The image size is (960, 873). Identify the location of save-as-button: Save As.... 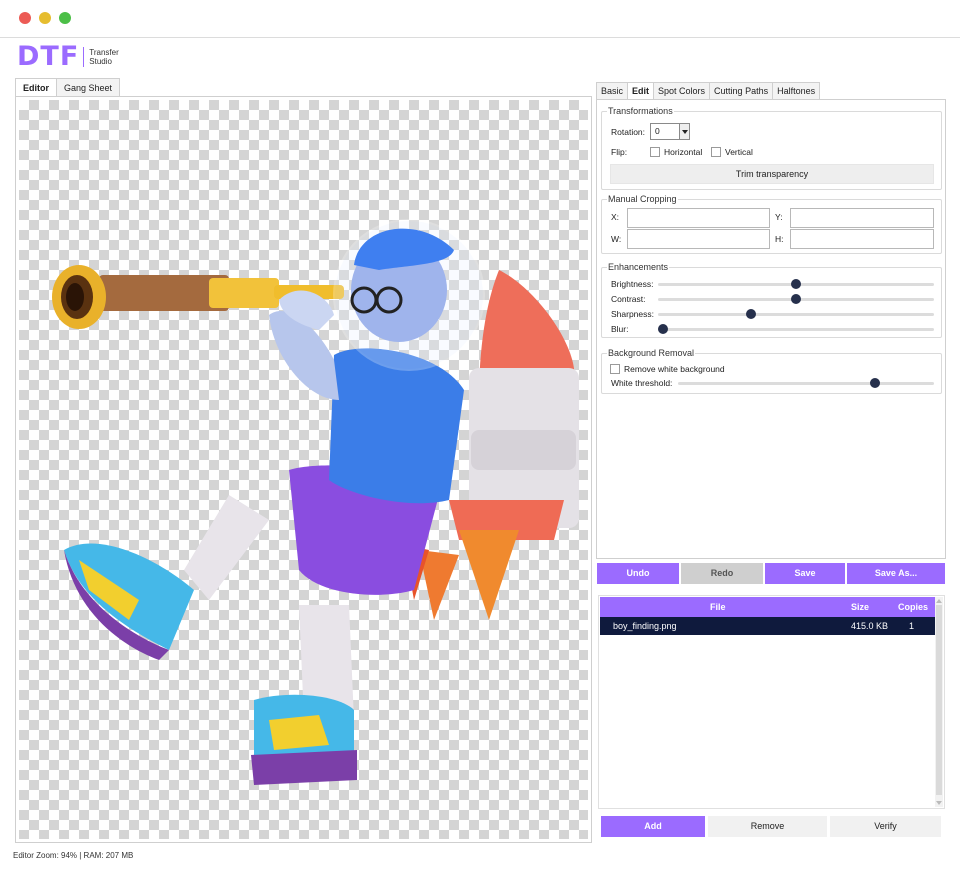
(896, 573).